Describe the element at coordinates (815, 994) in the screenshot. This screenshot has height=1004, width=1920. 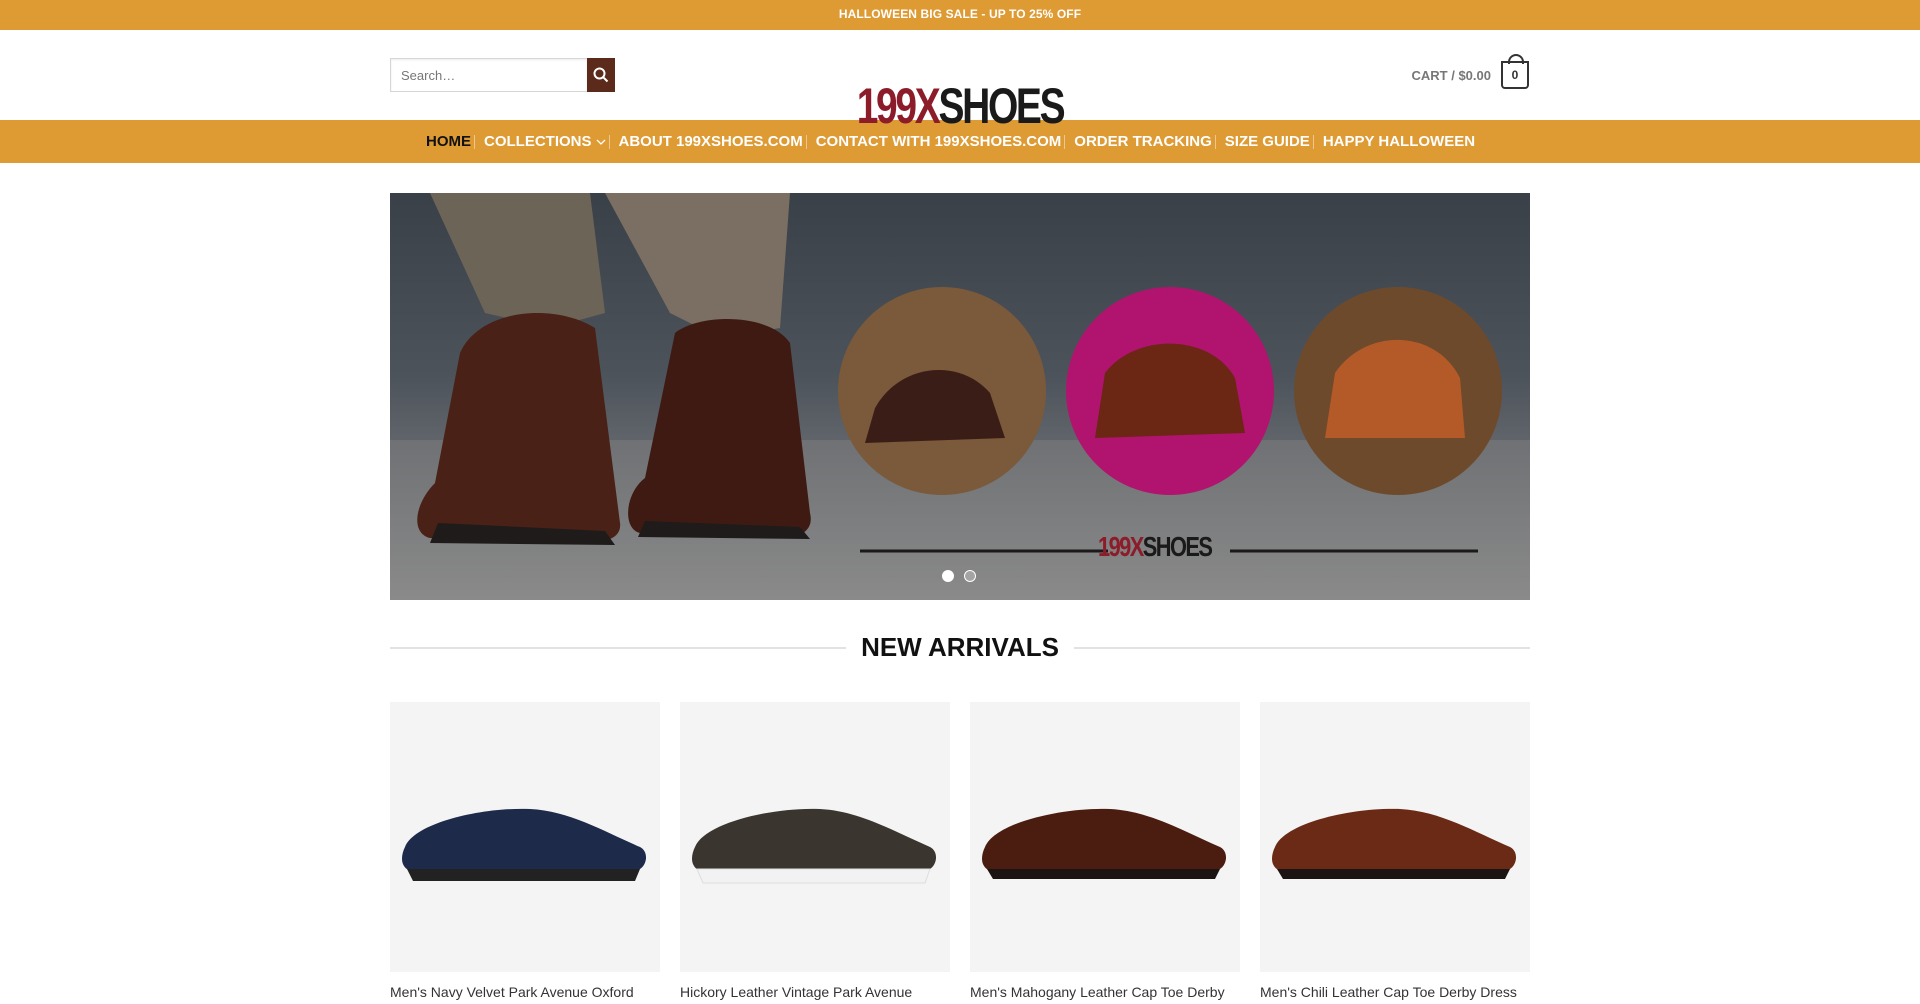
I see `product-name: Hickory Leather Vintage Park Avenue` at that location.